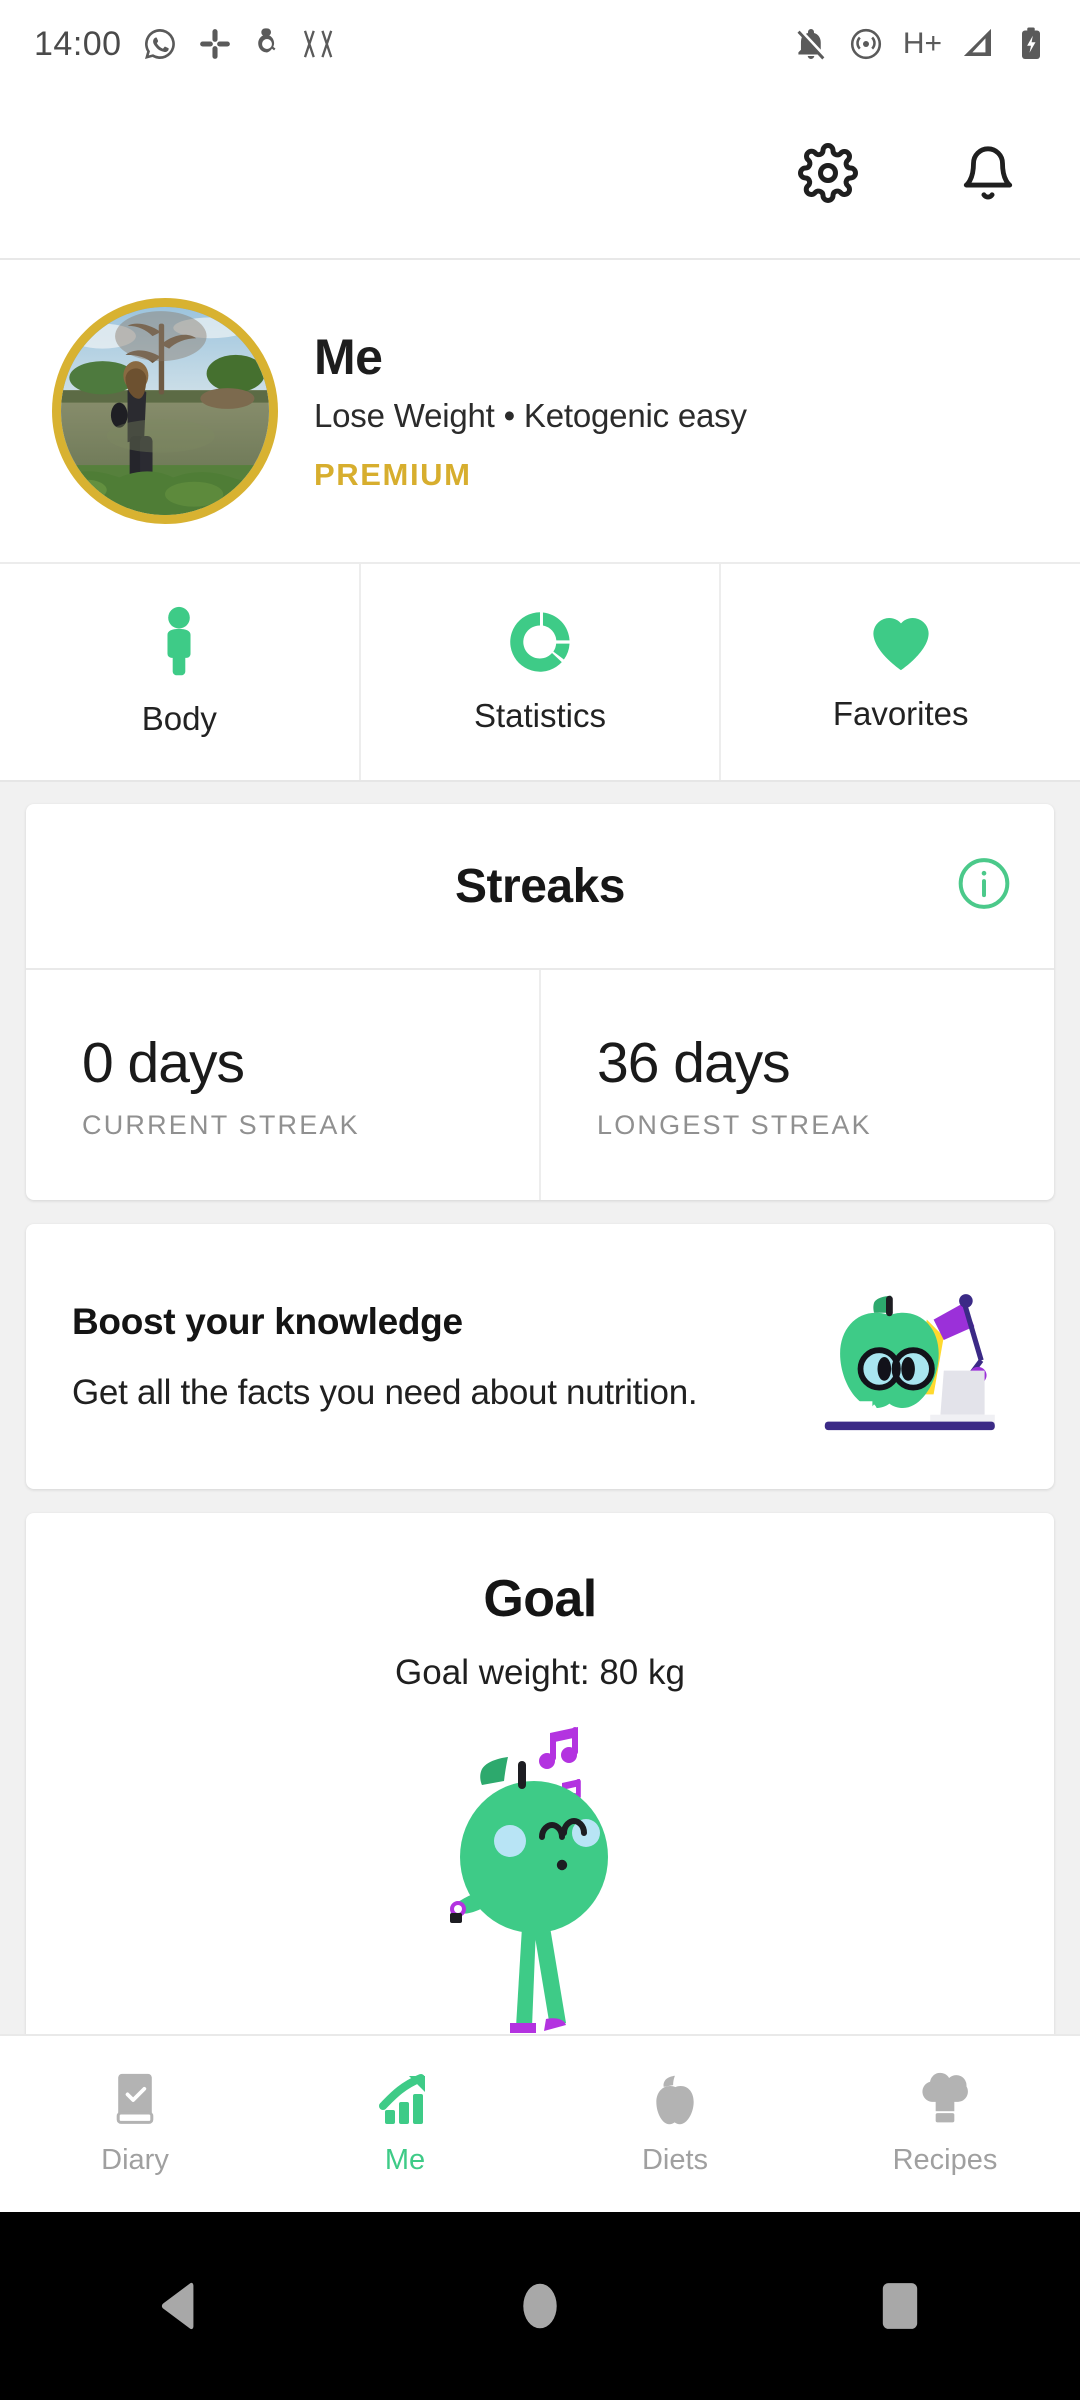  What do you see at coordinates (1031, 43) in the screenshot?
I see `battery-charging-icon` at bounding box center [1031, 43].